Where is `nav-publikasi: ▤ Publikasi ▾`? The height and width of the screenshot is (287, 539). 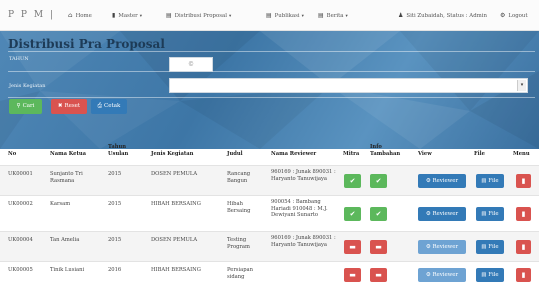
nav-publikasi: ▤ Publikasi ▾ is located at coordinates (285, 15).